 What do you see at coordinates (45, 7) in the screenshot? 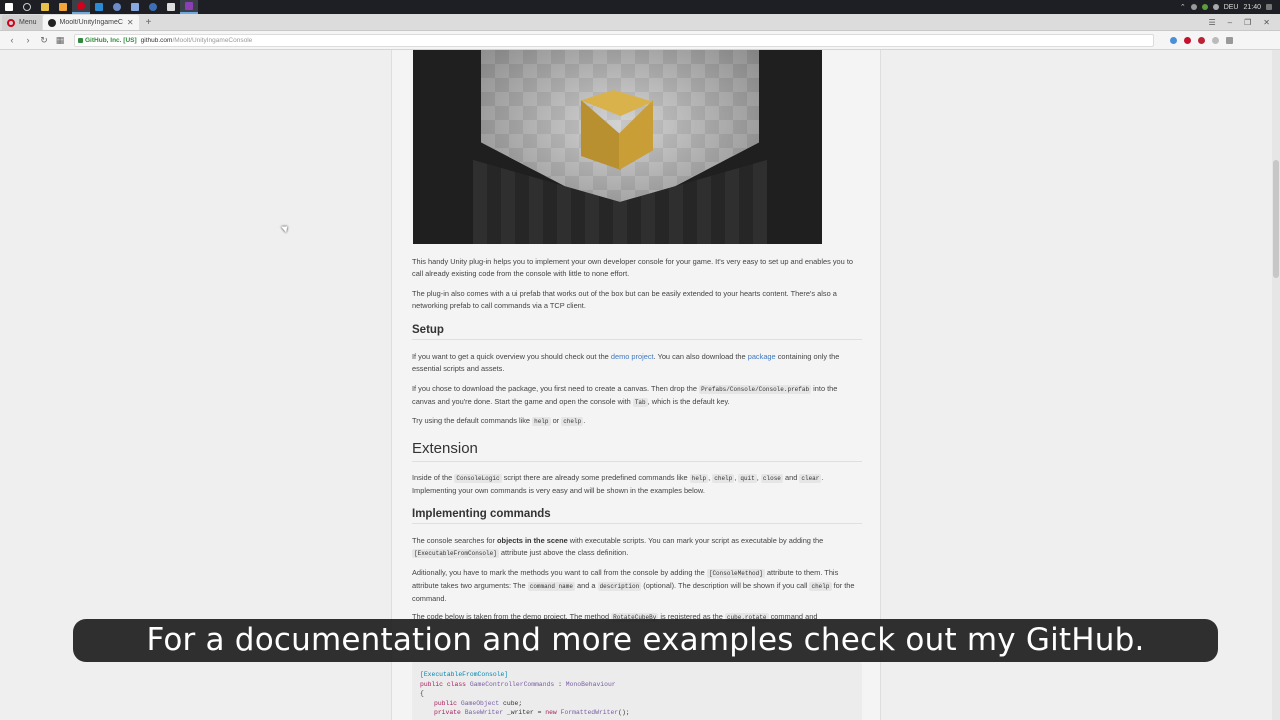
I see `folder-icon` at bounding box center [45, 7].